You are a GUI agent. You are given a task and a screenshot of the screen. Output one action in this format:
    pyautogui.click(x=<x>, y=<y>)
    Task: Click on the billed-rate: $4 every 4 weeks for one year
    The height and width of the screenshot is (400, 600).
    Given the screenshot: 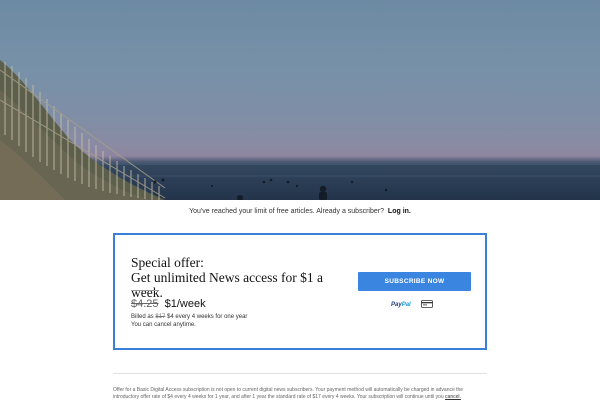 What is the action you would take?
    pyautogui.click(x=207, y=317)
    